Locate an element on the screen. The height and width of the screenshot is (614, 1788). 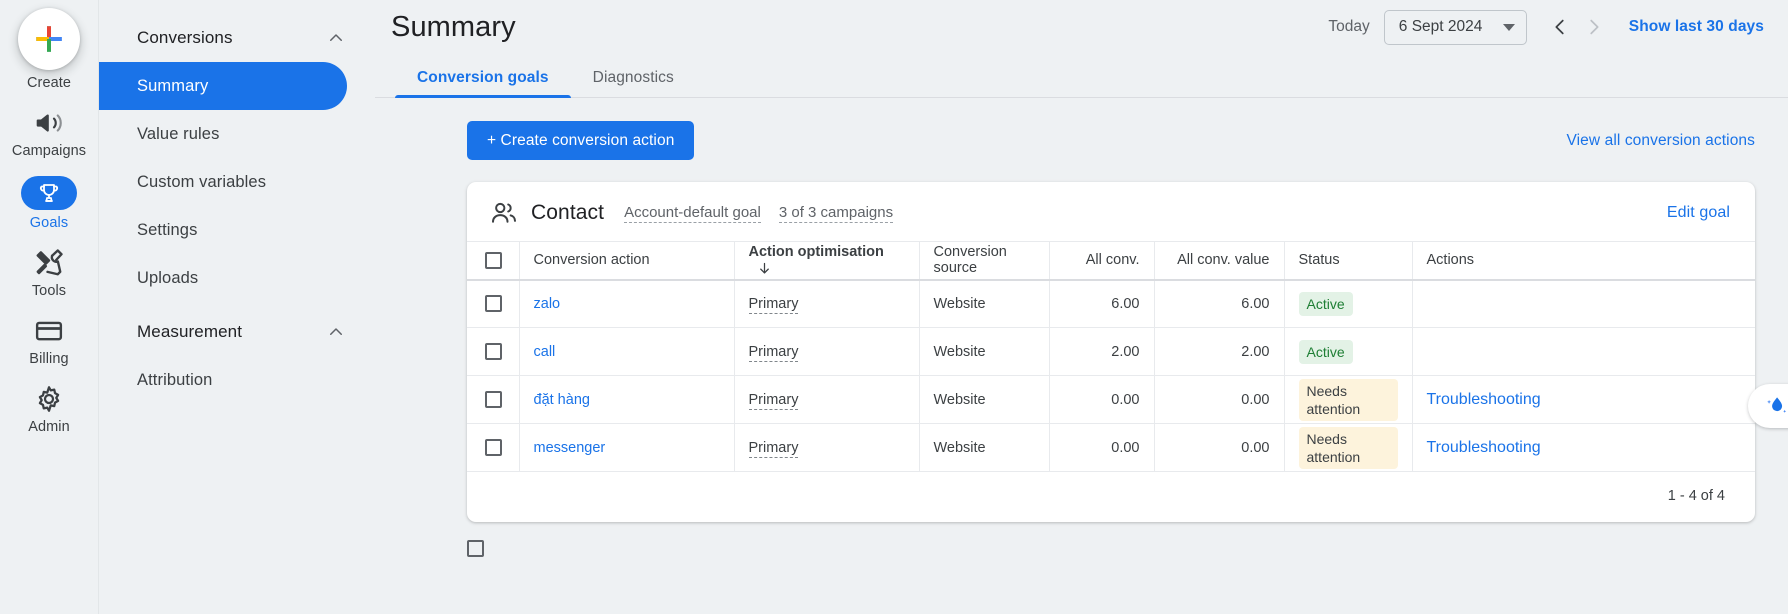
edit-goal-link: Edit goal is located at coordinates (1698, 213).